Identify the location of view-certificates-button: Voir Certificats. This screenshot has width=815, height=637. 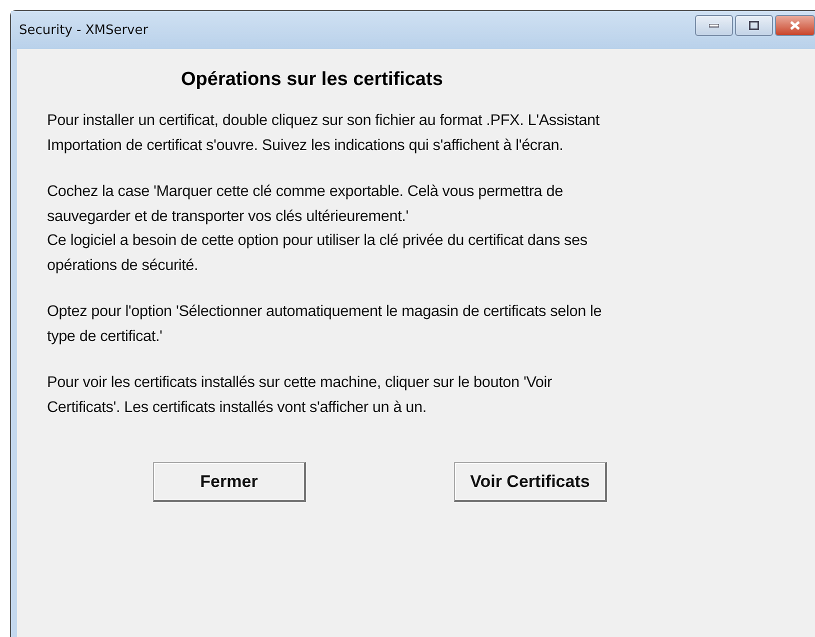
(530, 482).